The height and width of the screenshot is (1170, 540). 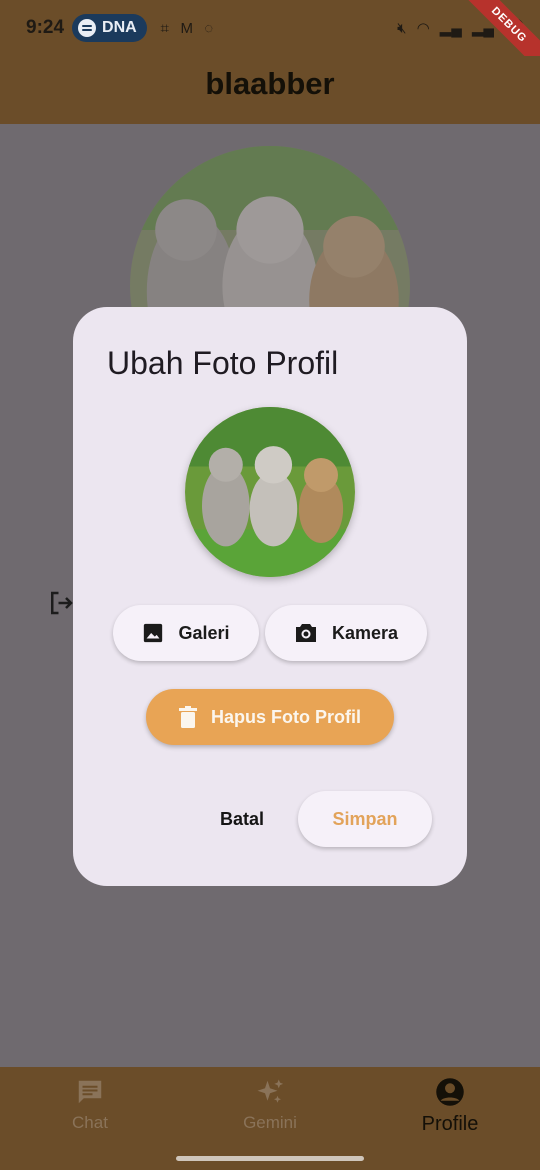 I want to click on camera-button: Kamera, so click(x=346, y=633).